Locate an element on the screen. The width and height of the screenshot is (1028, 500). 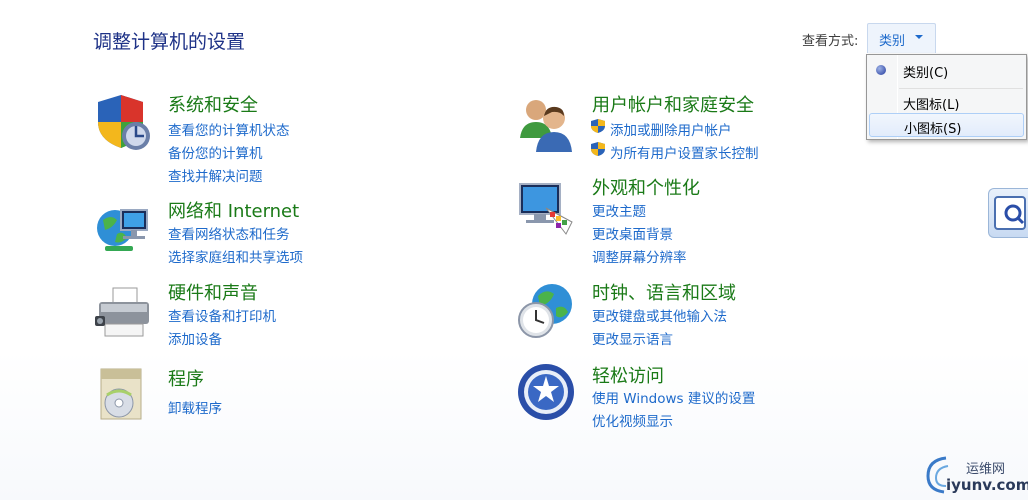
link-screen-resolution: 调整屏幕分辨率 is located at coordinates (639, 256).